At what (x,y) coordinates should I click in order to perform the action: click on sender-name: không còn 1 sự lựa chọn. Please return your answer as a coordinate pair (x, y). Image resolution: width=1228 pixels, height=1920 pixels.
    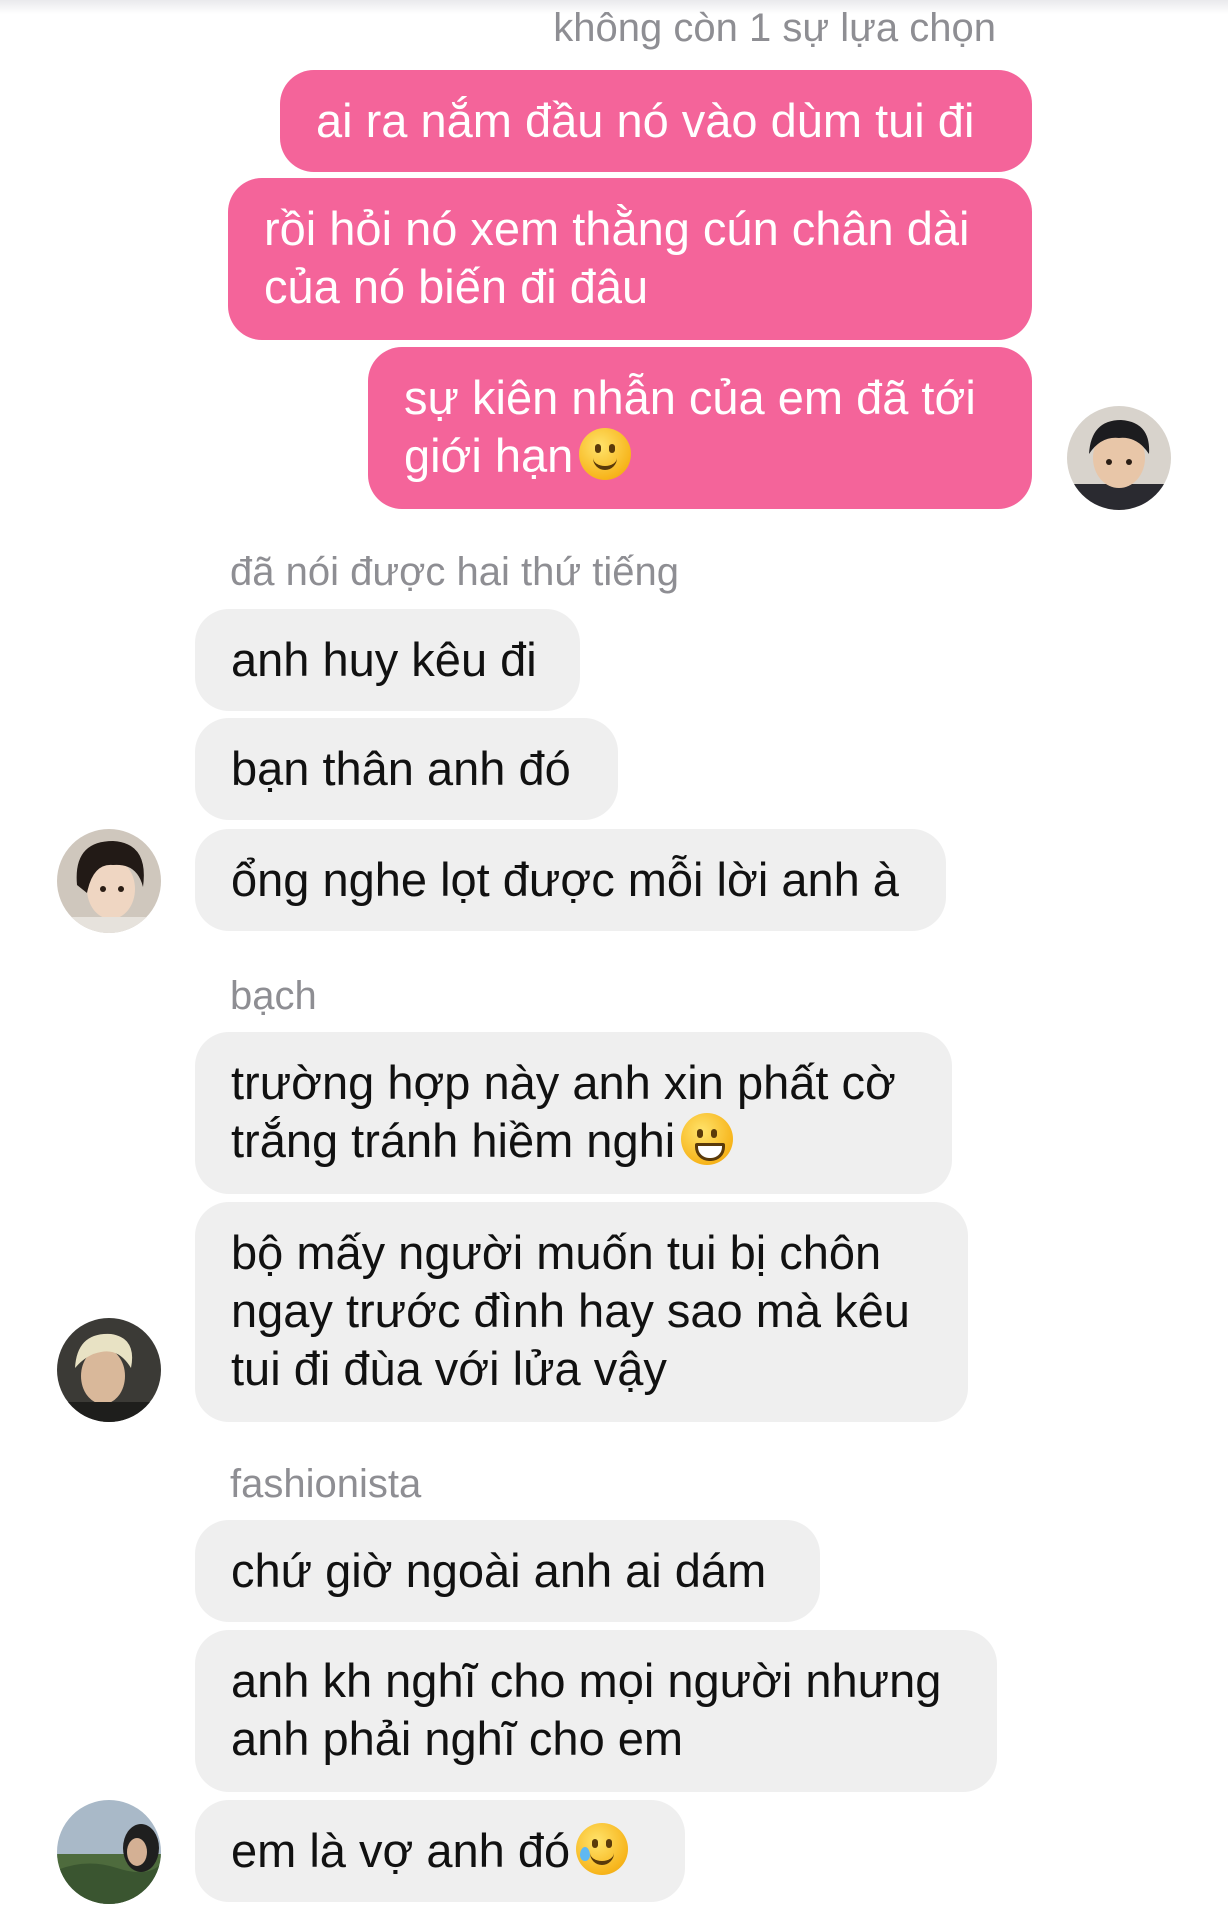
    Looking at the image, I should click on (774, 28).